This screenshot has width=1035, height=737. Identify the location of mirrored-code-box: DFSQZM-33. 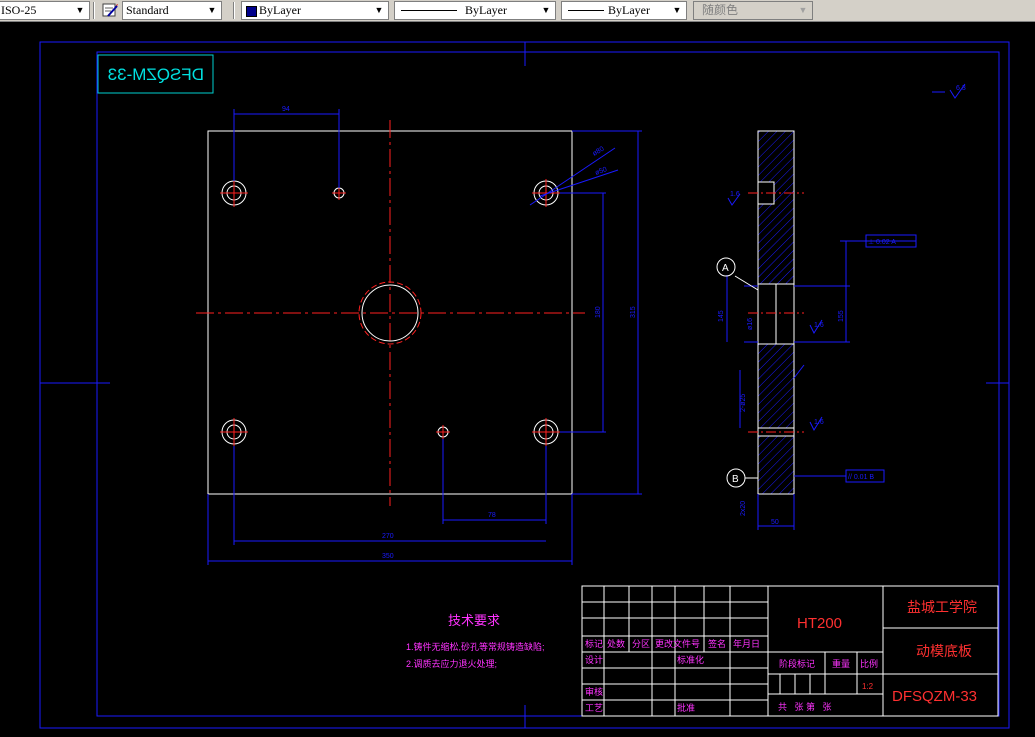
(155, 74).